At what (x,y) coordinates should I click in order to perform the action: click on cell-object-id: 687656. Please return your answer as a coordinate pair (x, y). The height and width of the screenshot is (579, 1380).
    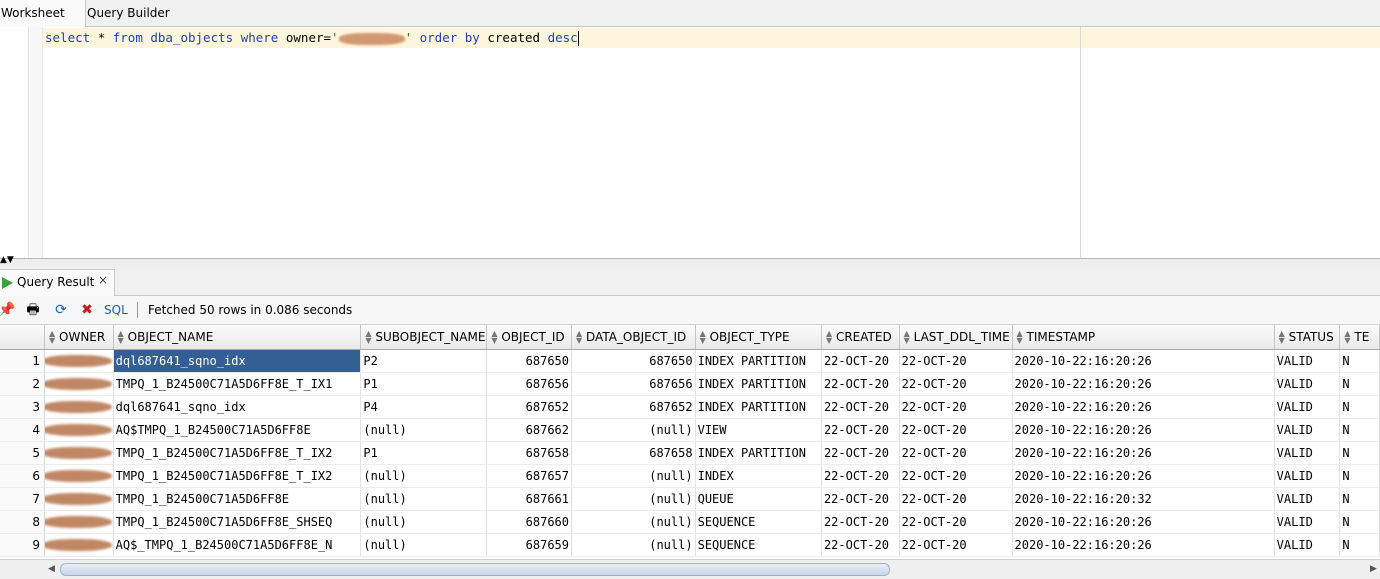
    Looking at the image, I should click on (529, 384).